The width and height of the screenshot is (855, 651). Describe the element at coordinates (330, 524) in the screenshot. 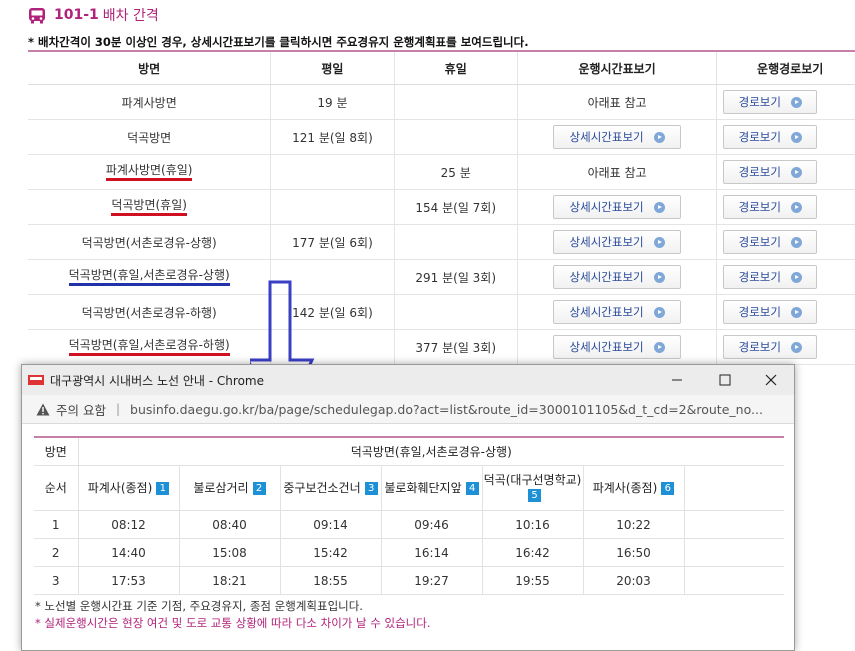

I see `stop-time: 09:14` at that location.